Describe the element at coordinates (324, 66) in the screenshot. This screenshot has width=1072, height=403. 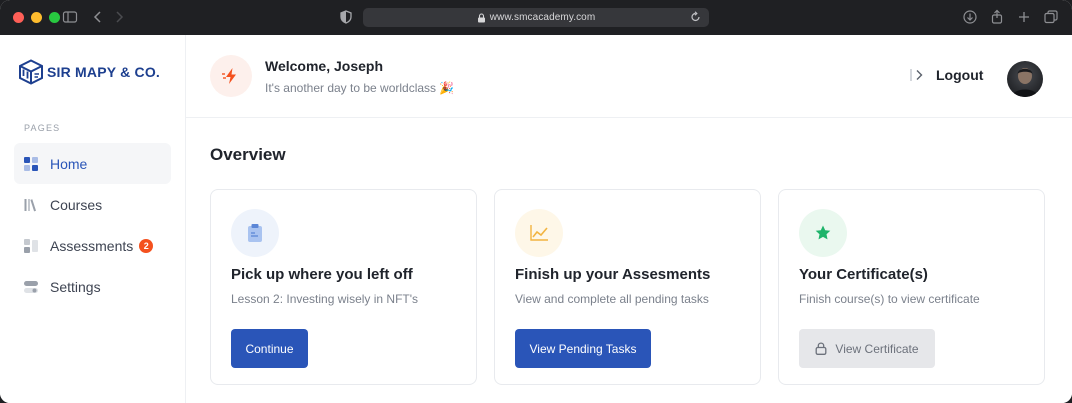
I see `welcome-title: Welcome, Joseph` at that location.